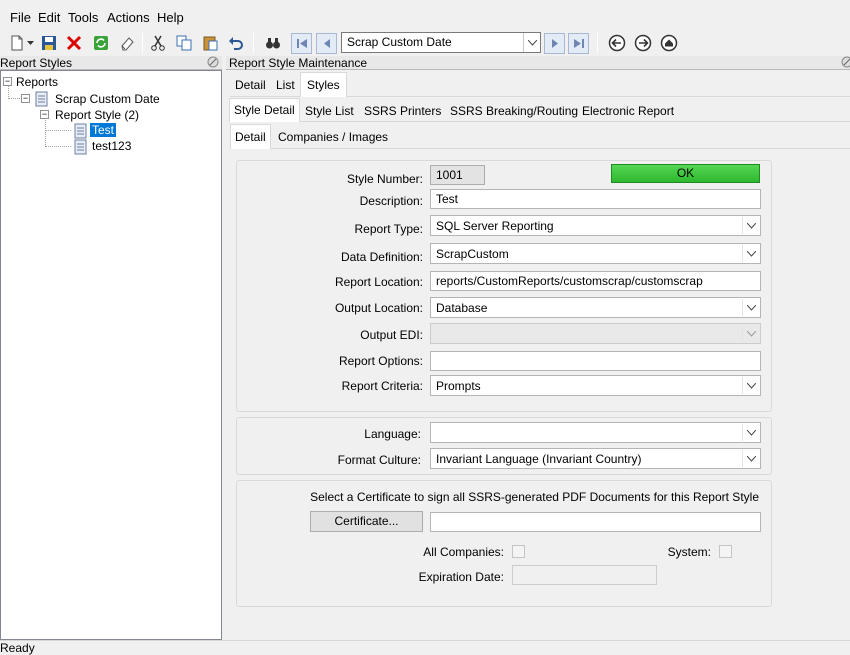 This screenshot has width=850, height=655. I want to click on paste-icon, so click(210, 43).